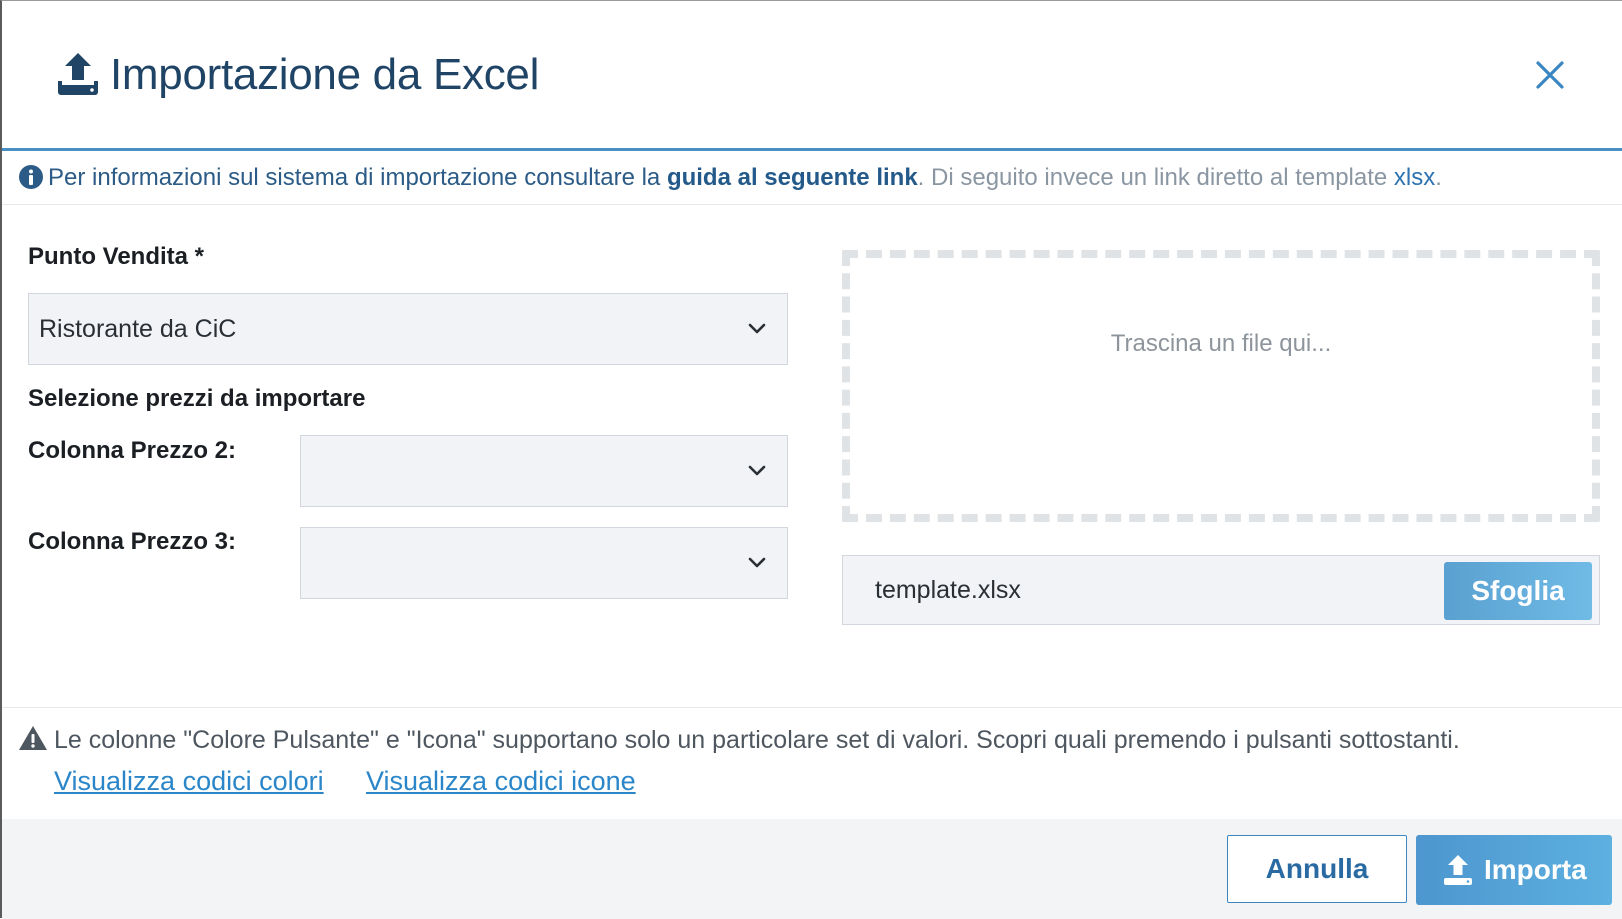 This screenshot has height=919, width=1622. Describe the element at coordinates (1438, 177) in the screenshot. I see `info-text-end: .` at that location.